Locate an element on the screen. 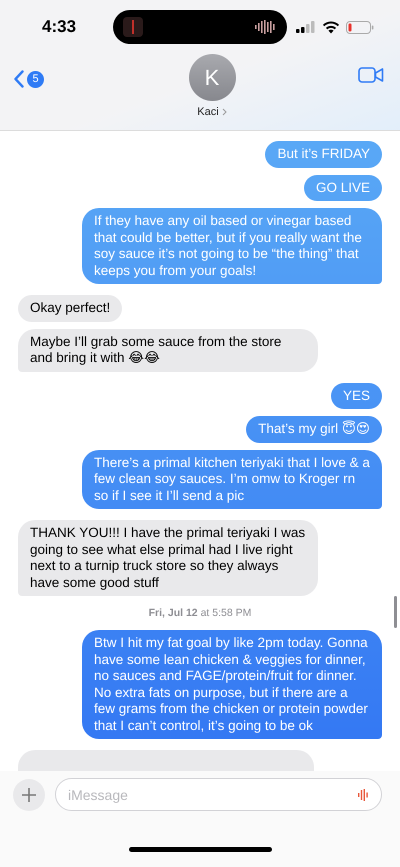 The image size is (400, 867). message-bubble: Maybe I’ll grab some sauce from the store and bring it with 😂😂 is located at coordinates (168, 350).